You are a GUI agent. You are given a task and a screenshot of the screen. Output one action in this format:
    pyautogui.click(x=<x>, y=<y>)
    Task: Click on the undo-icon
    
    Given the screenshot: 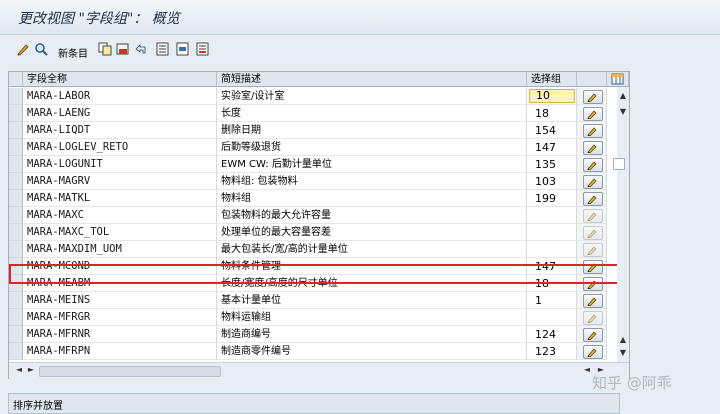 What is the action you would take?
    pyautogui.click(x=141, y=49)
    